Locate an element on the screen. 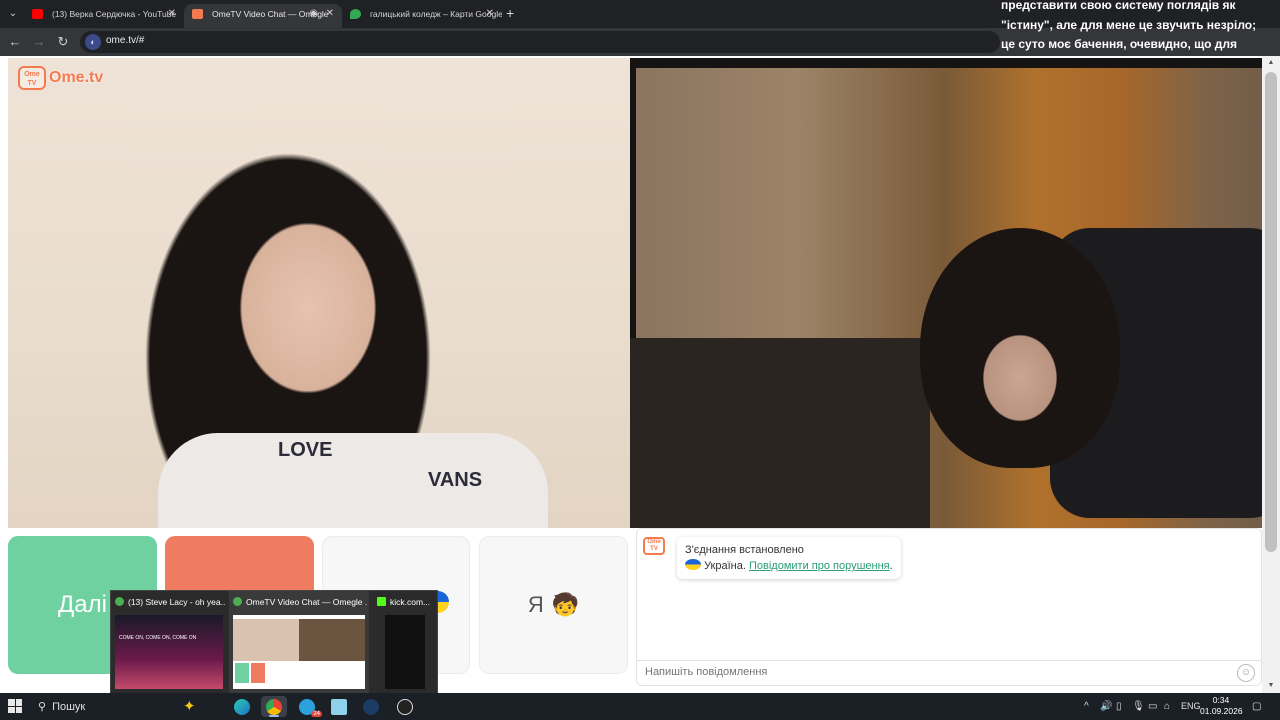  ukraine-flag-icon is located at coordinates (693, 564).